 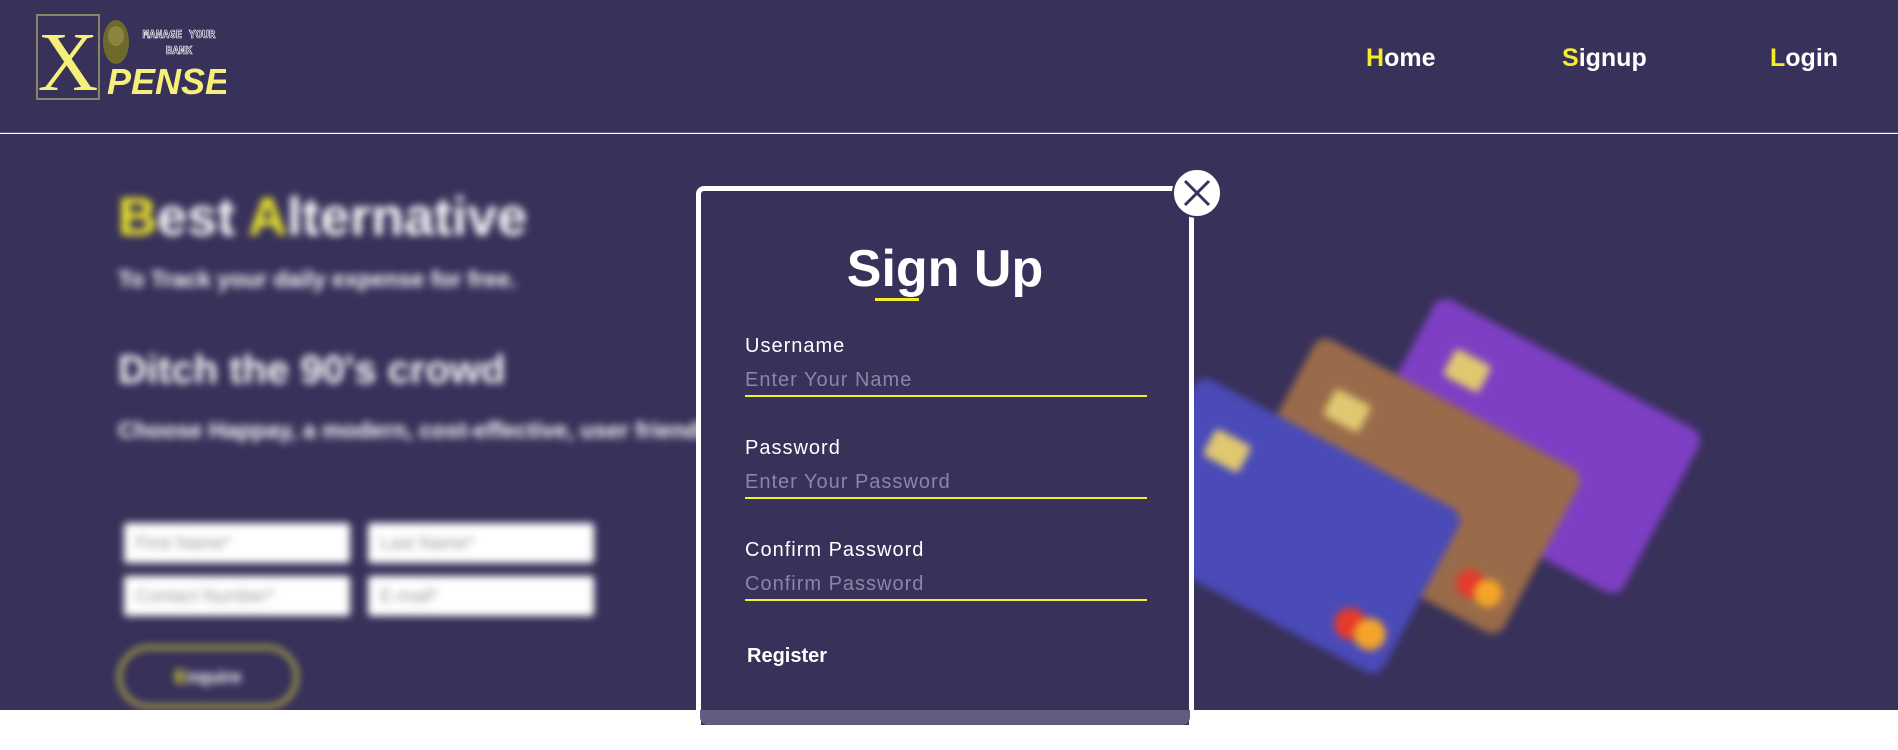 I want to click on contact-number-input: Contact Number*, so click(x=237, y=596).